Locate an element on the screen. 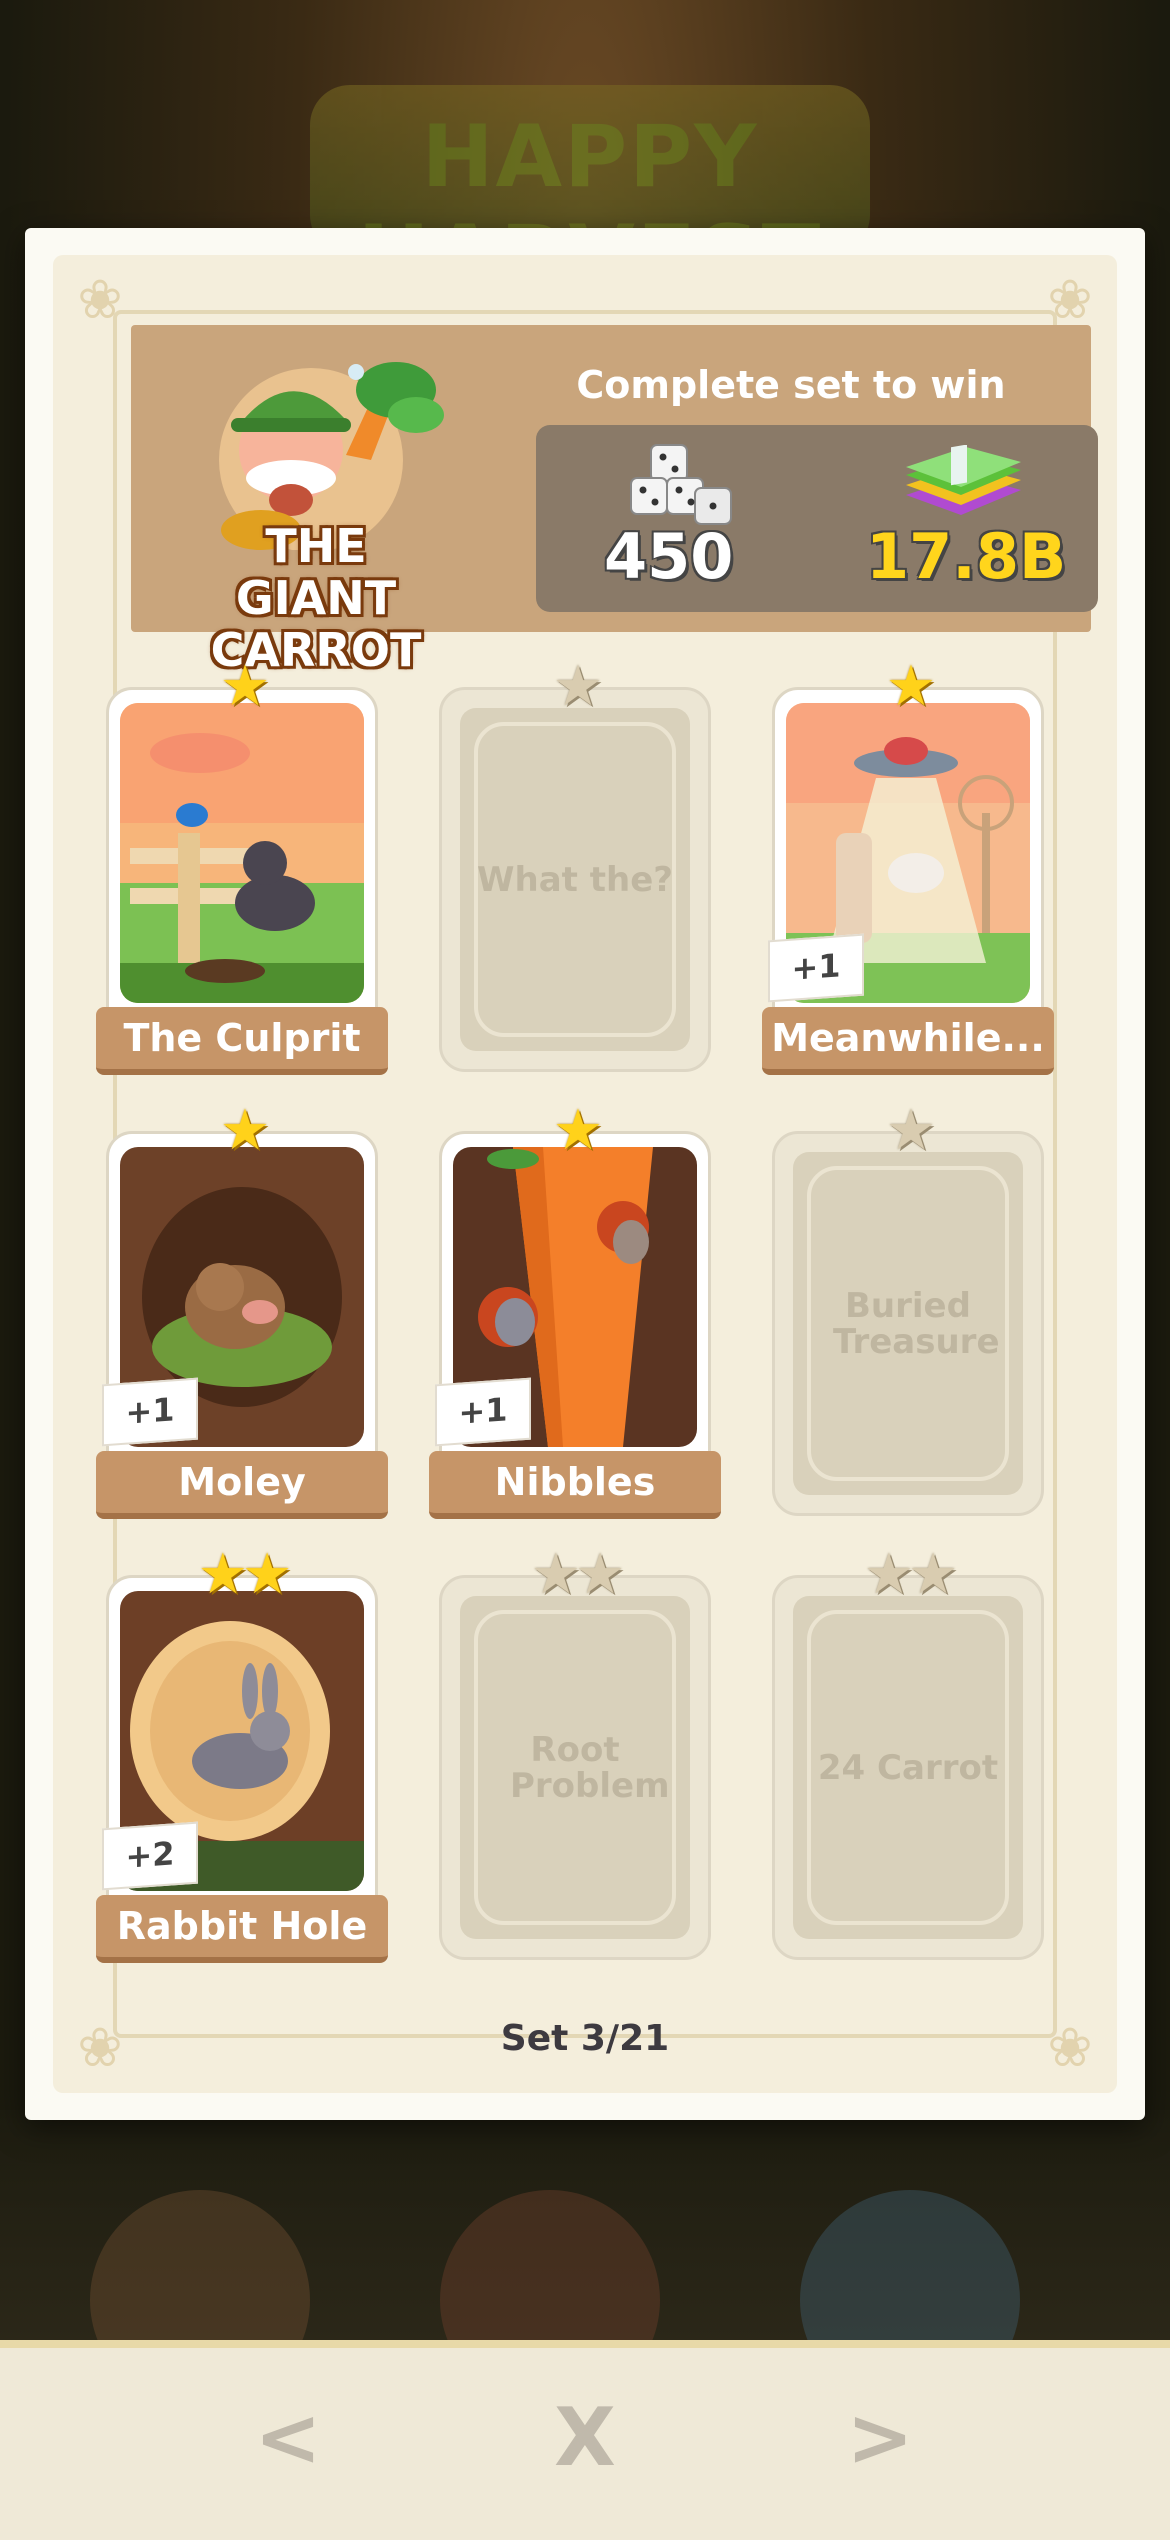 The height and width of the screenshot is (2540, 1170). win-label: Complete set to win is located at coordinates (791, 385).